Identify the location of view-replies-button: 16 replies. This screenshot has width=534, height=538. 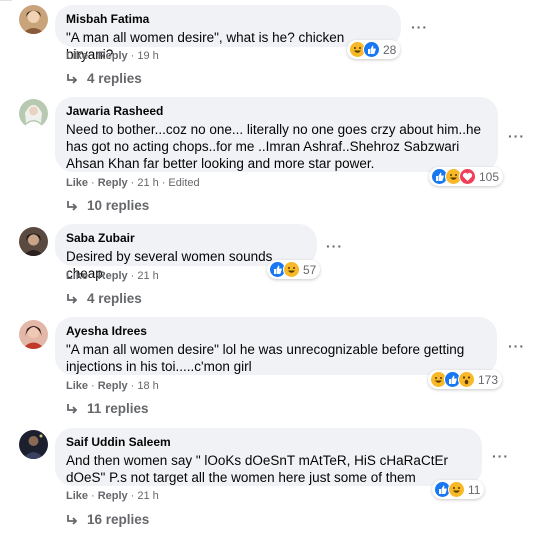
(107, 519).